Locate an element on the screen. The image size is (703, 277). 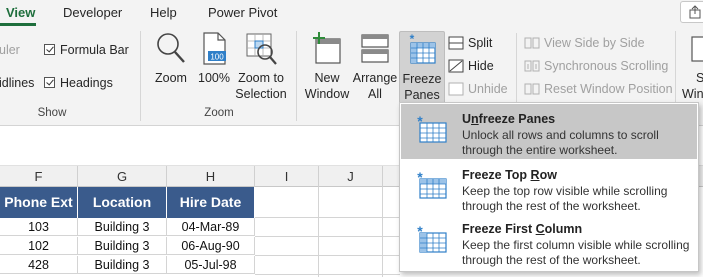
zoom-selection-label-1: Zoom to is located at coordinates (261, 78).